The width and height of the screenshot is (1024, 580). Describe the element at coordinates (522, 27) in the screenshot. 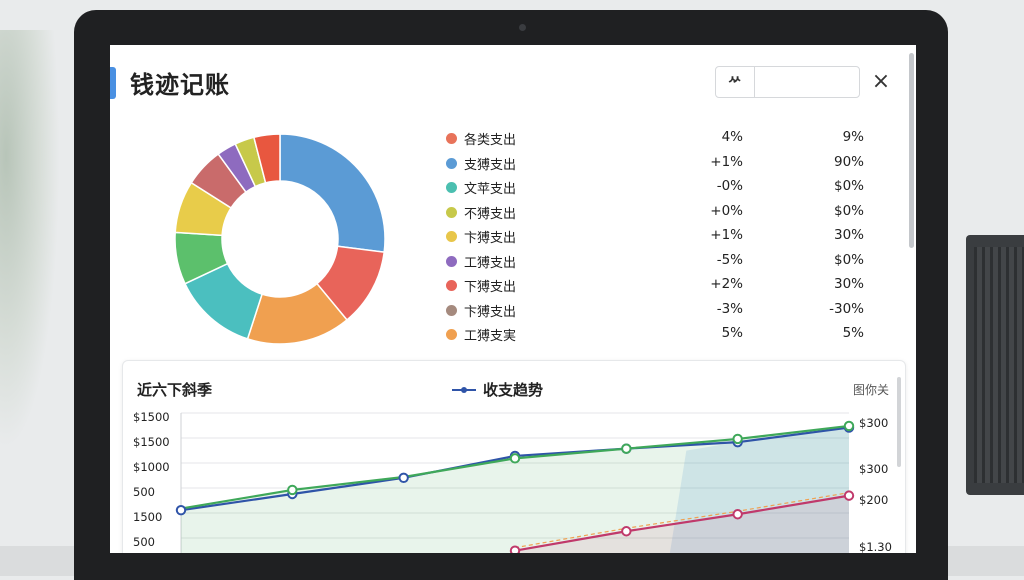

I see `webcam` at that location.